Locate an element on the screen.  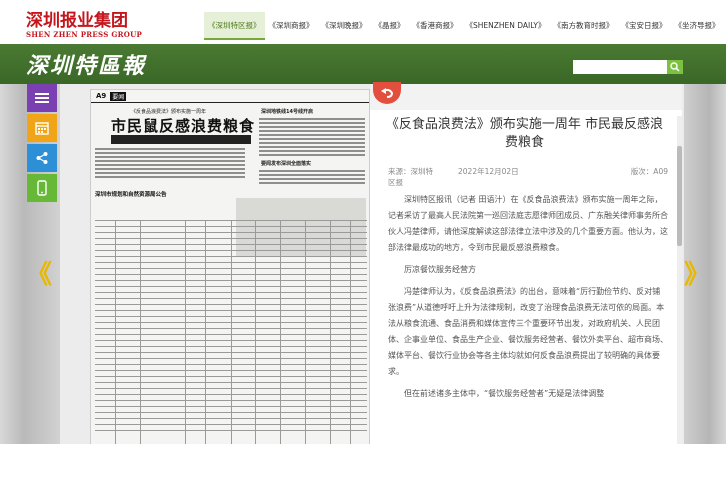
logo-english: SHEN ZHEN PRESS GROUP is located at coordinates (84, 34).